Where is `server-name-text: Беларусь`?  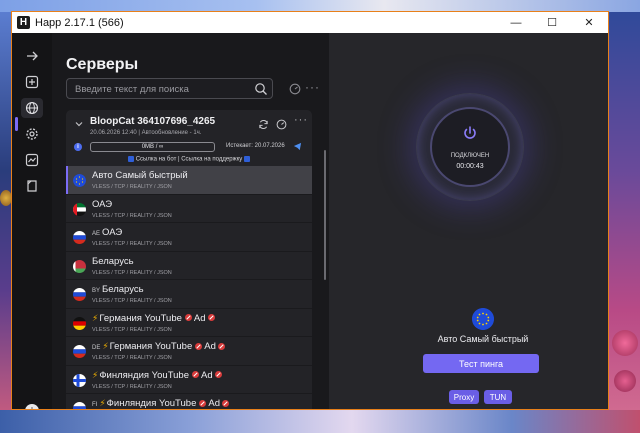 server-name-text: Беларусь is located at coordinates (123, 289).